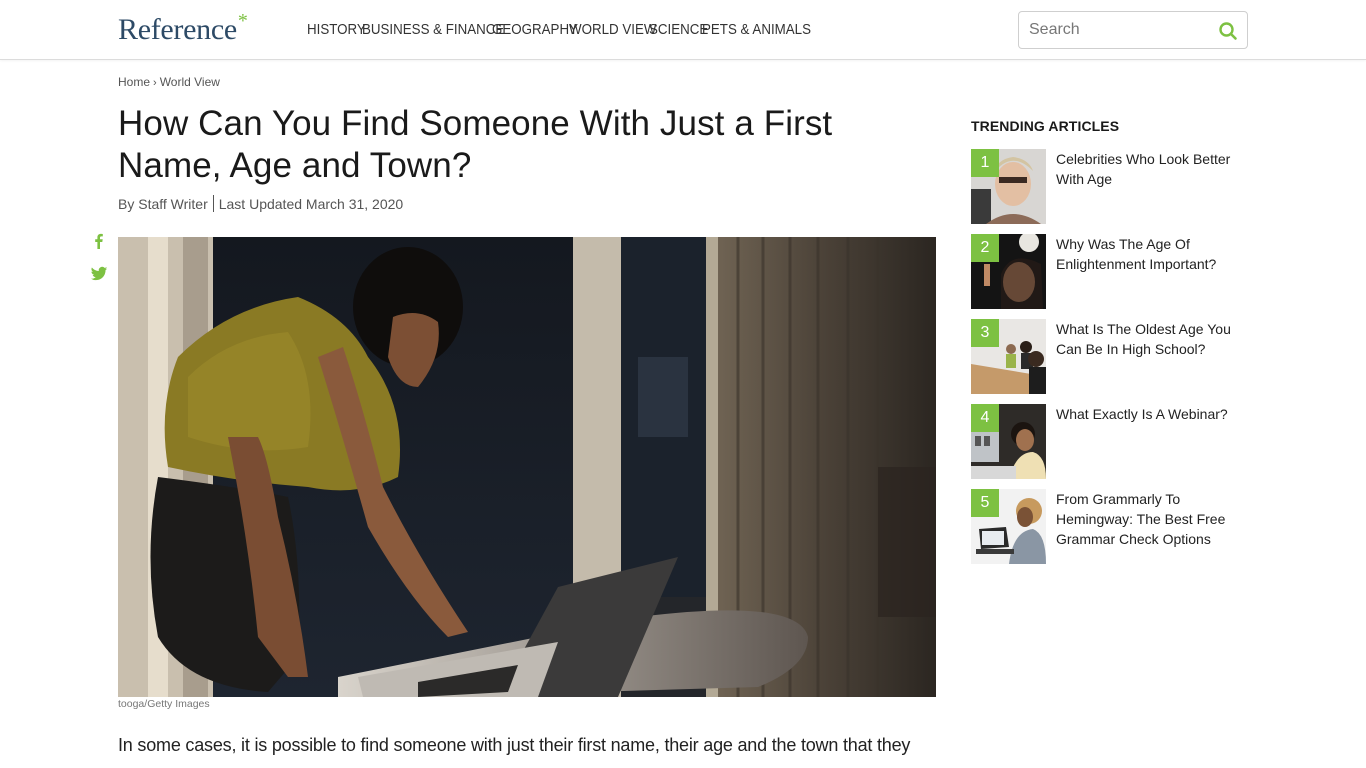 The image size is (1366, 768). I want to click on breadcrumb: Home › World View, so click(169, 82).